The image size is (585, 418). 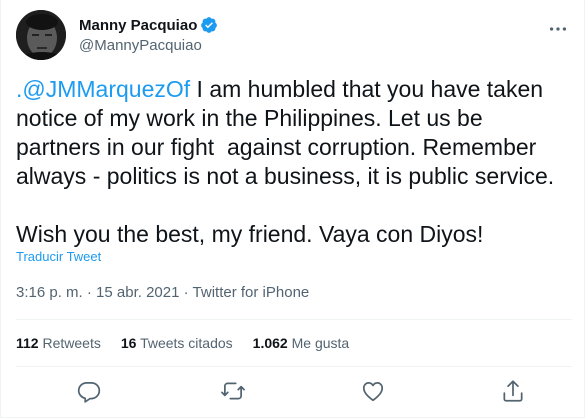 I want to click on user-names: Manny Pacquiao @MannyPacquiao, so click(x=148, y=34).